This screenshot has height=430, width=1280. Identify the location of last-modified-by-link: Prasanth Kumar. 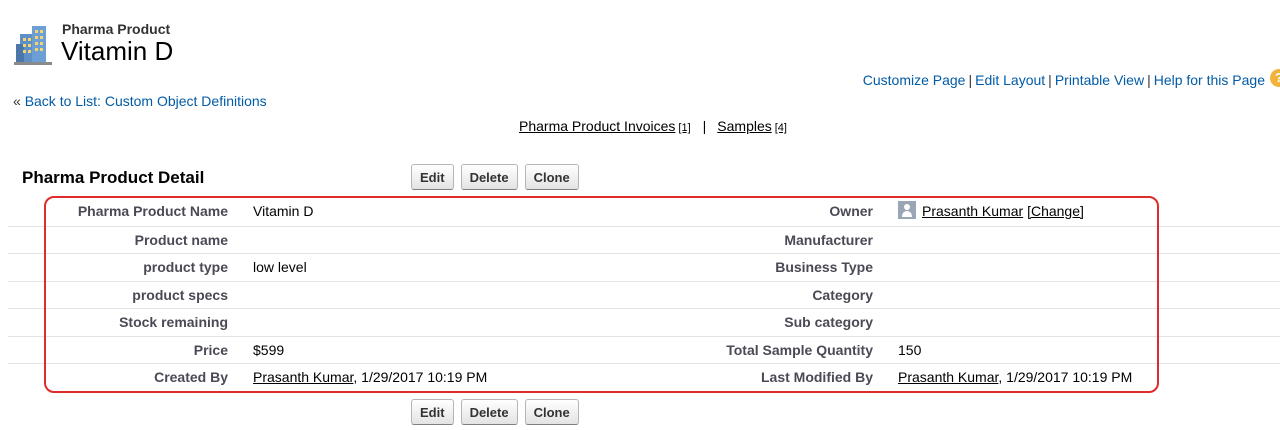
(948, 377).